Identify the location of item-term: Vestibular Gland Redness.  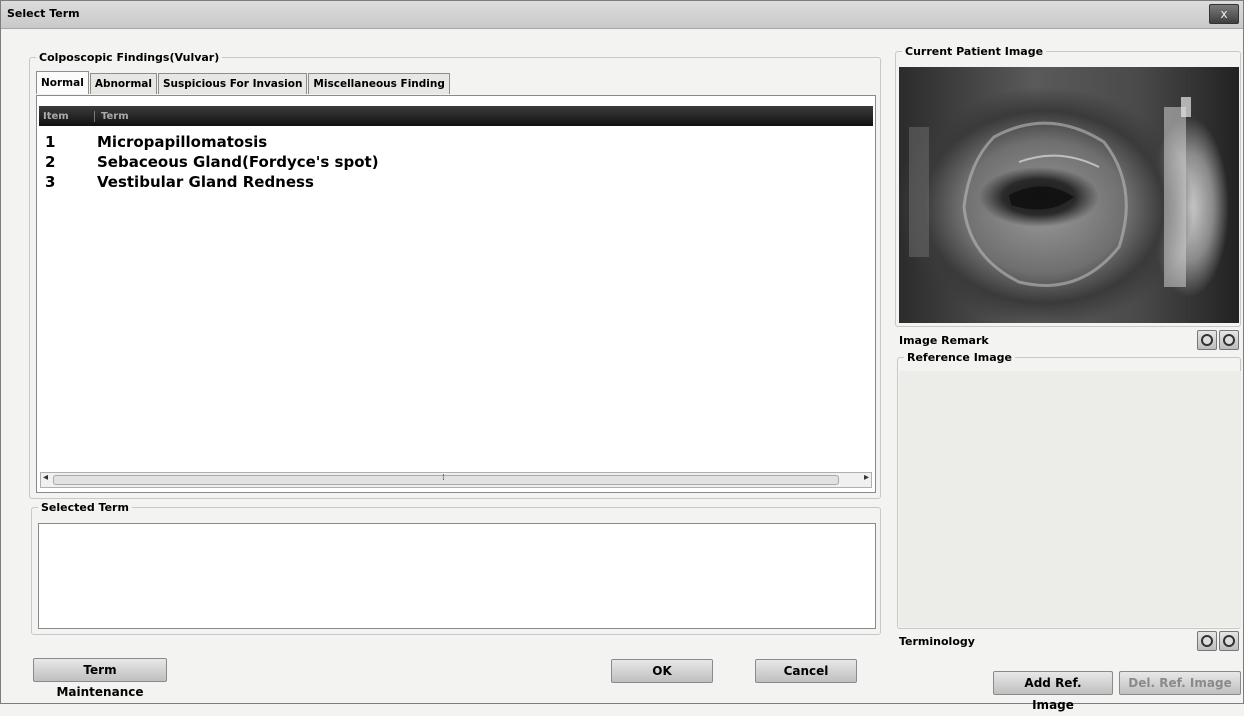
(205, 182).